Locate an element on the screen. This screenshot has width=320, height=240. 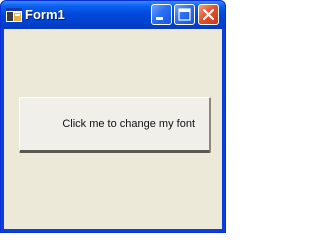
close-button is located at coordinates (208, 14).